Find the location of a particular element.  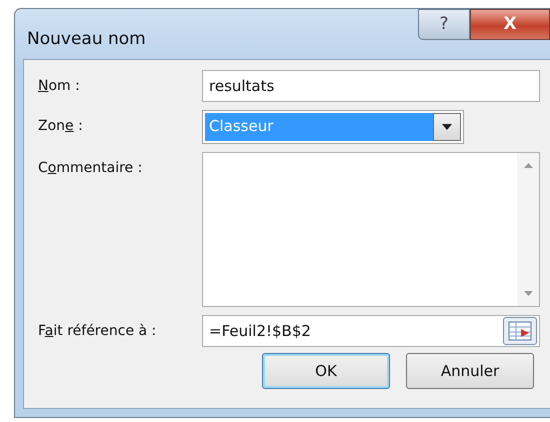

collapse-button is located at coordinates (520, 331).